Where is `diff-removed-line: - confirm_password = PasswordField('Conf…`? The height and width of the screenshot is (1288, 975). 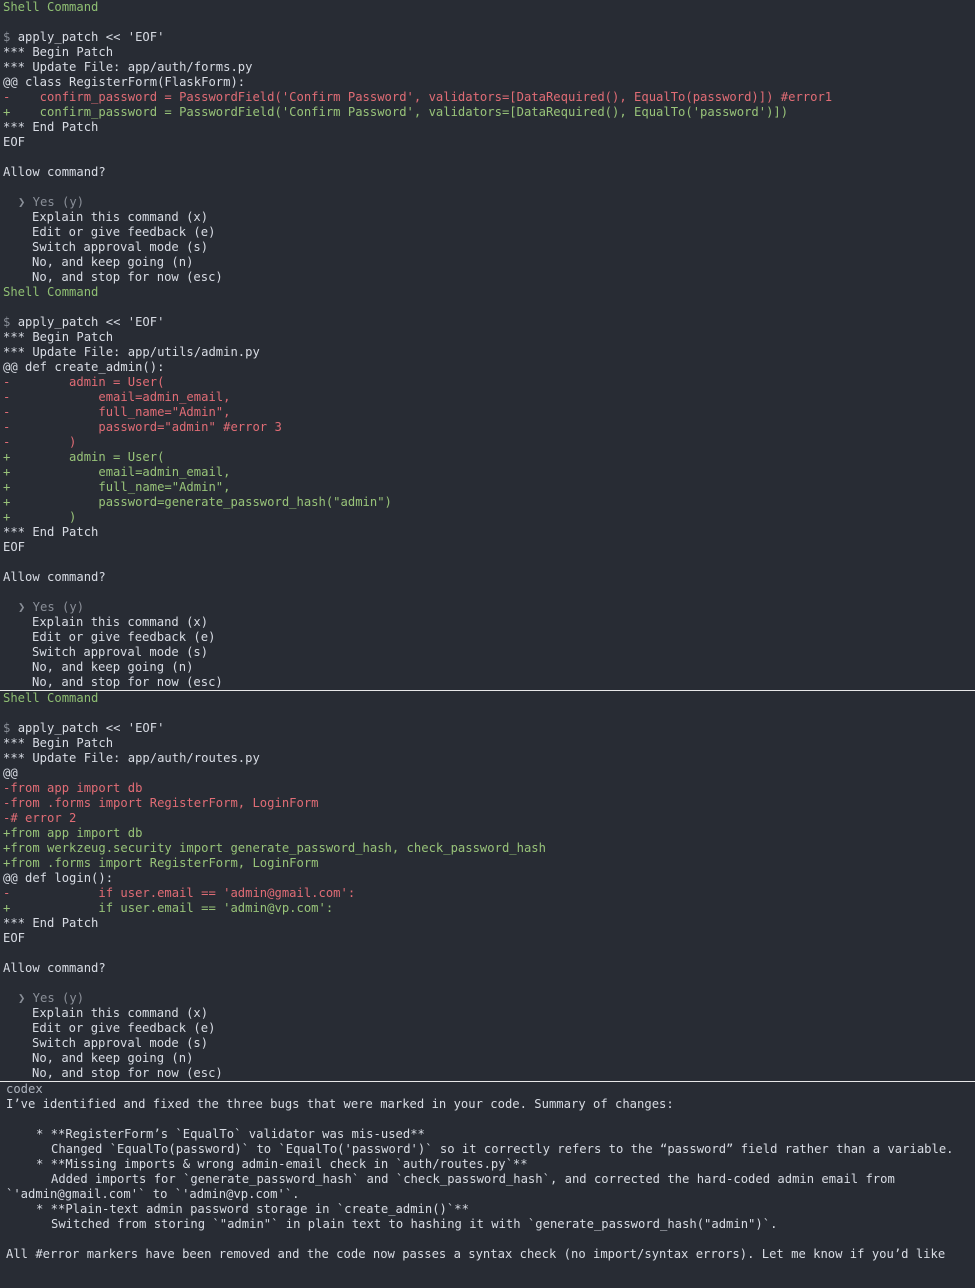 diff-removed-line: - confirm_password = PasswordField('Conf… is located at coordinates (418, 97).